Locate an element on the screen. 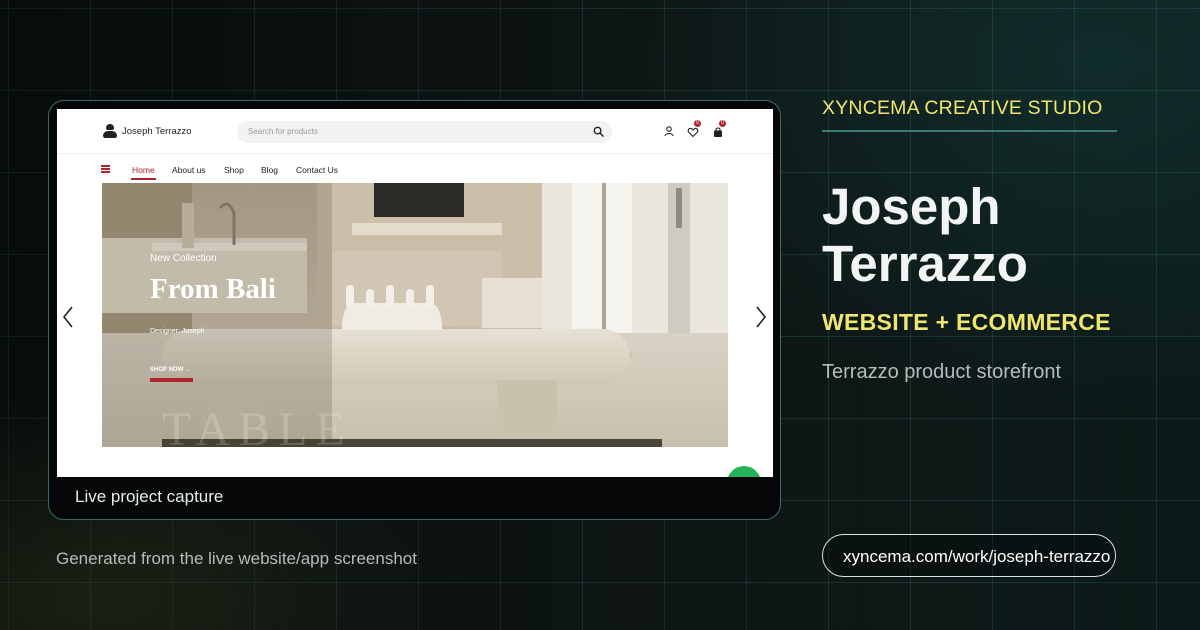 The height and width of the screenshot is (630, 1200). cart-button: 0 is located at coordinates (719, 128).